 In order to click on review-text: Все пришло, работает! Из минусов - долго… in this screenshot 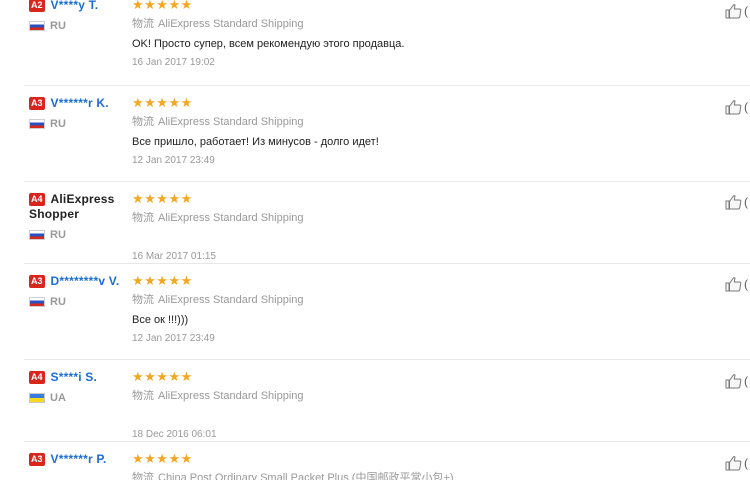, I will do `click(255, 142)`.